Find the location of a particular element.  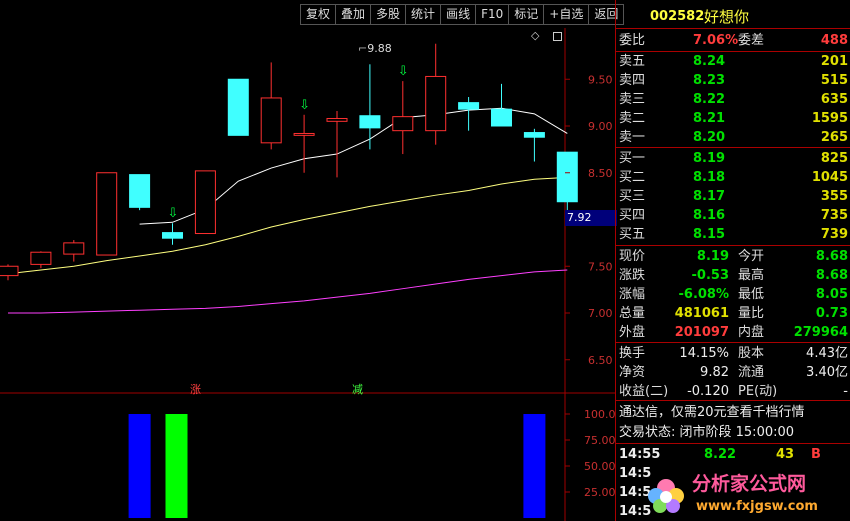

stat-label: 涨跌 is located at coordinates (632, 275).